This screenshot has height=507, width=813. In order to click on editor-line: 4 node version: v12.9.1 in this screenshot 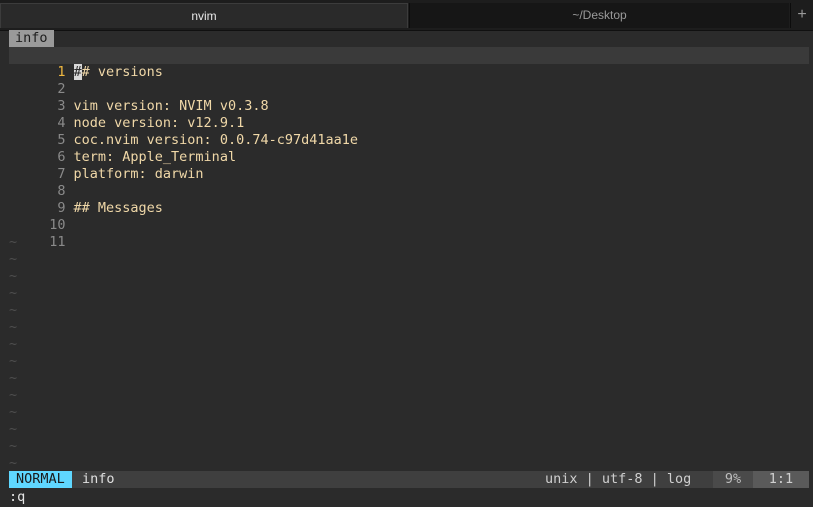, I will do `click(409, 114)`.